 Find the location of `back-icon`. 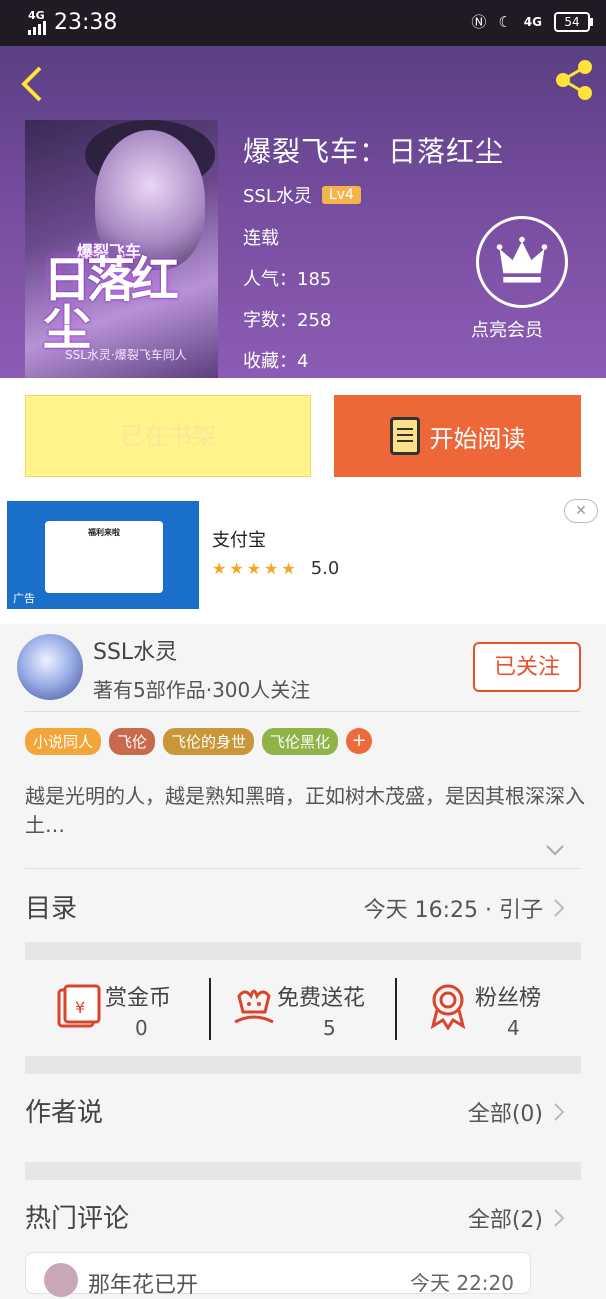

back-icon is located at coordinates (33, 84).